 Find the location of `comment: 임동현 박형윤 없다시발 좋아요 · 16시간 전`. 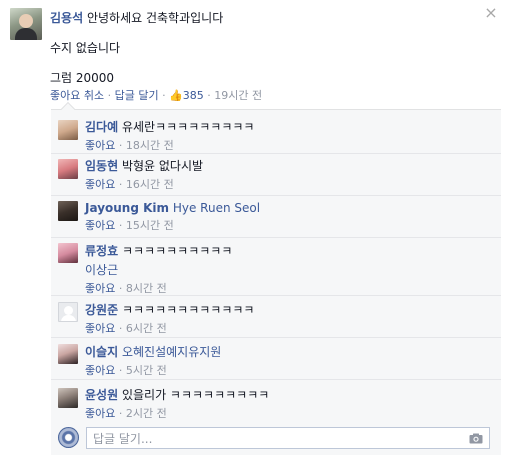

comment: 임동현 박형윤 없다시발 좋아요 · 16시간 전 is located at coordinates (276, 175).